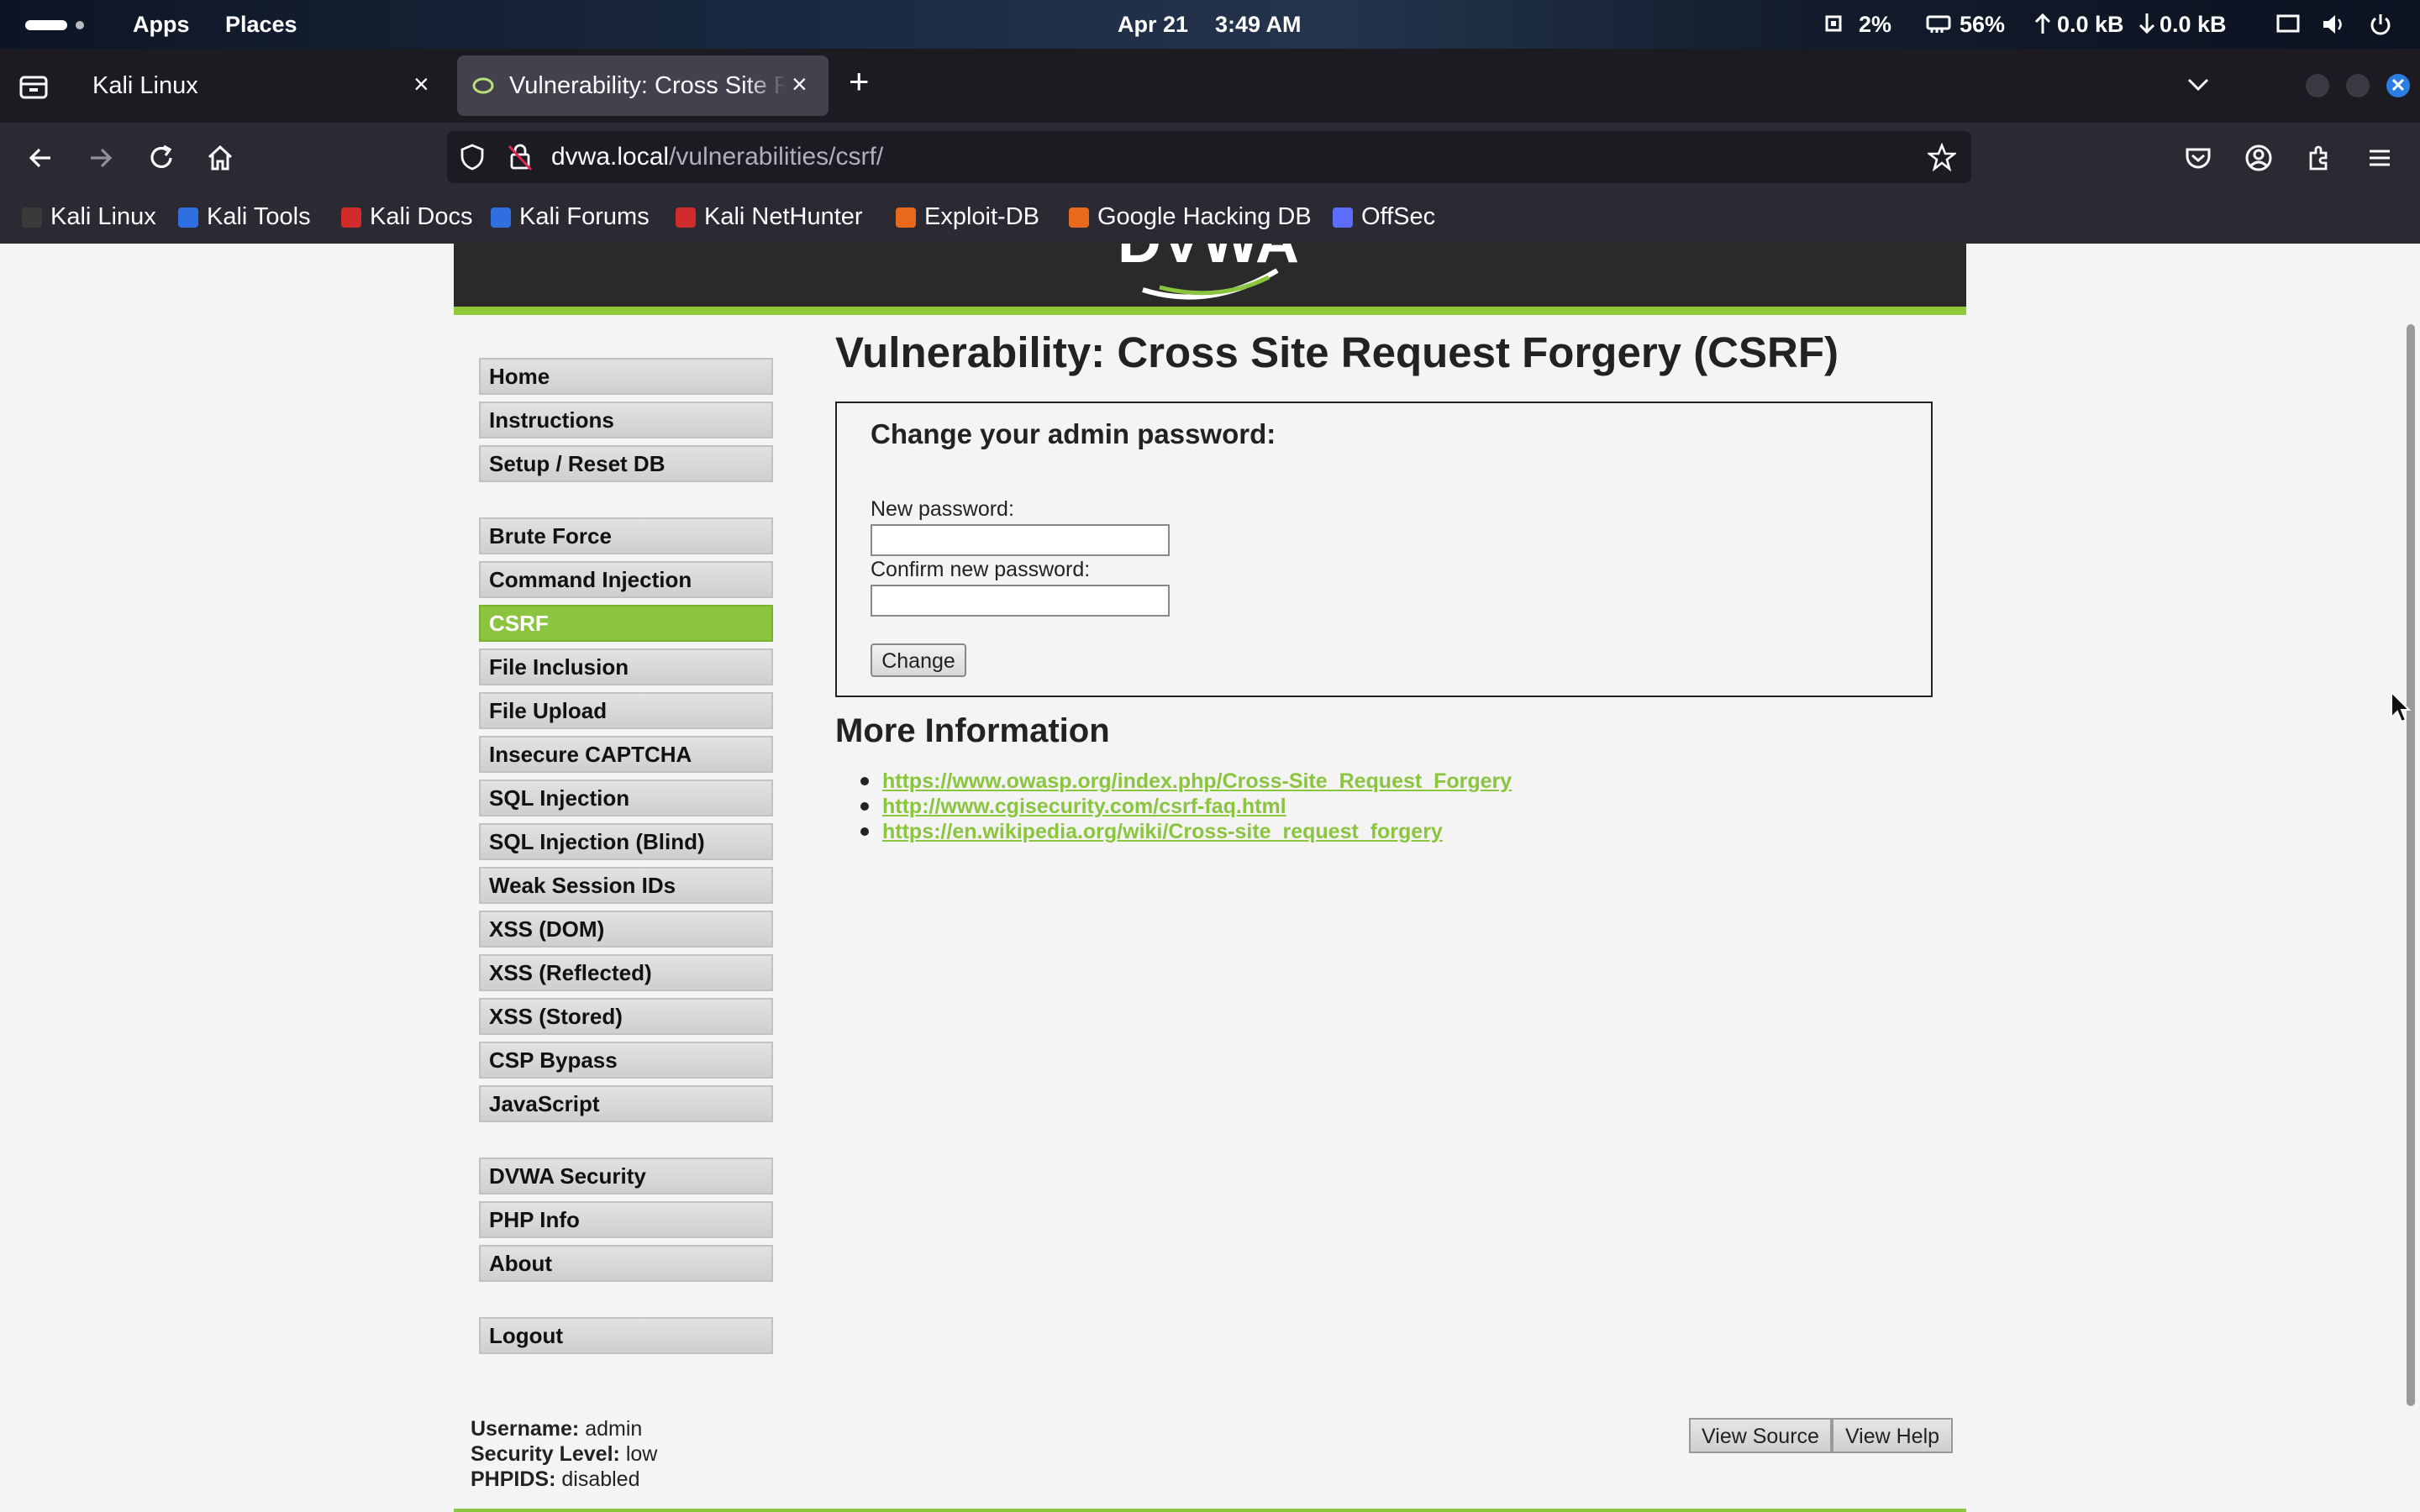  What do you see at coordinates (2090, 24) in the screenshot?
I see `upload-rate: 0.0 kB` at bounding box center [2090, 24].